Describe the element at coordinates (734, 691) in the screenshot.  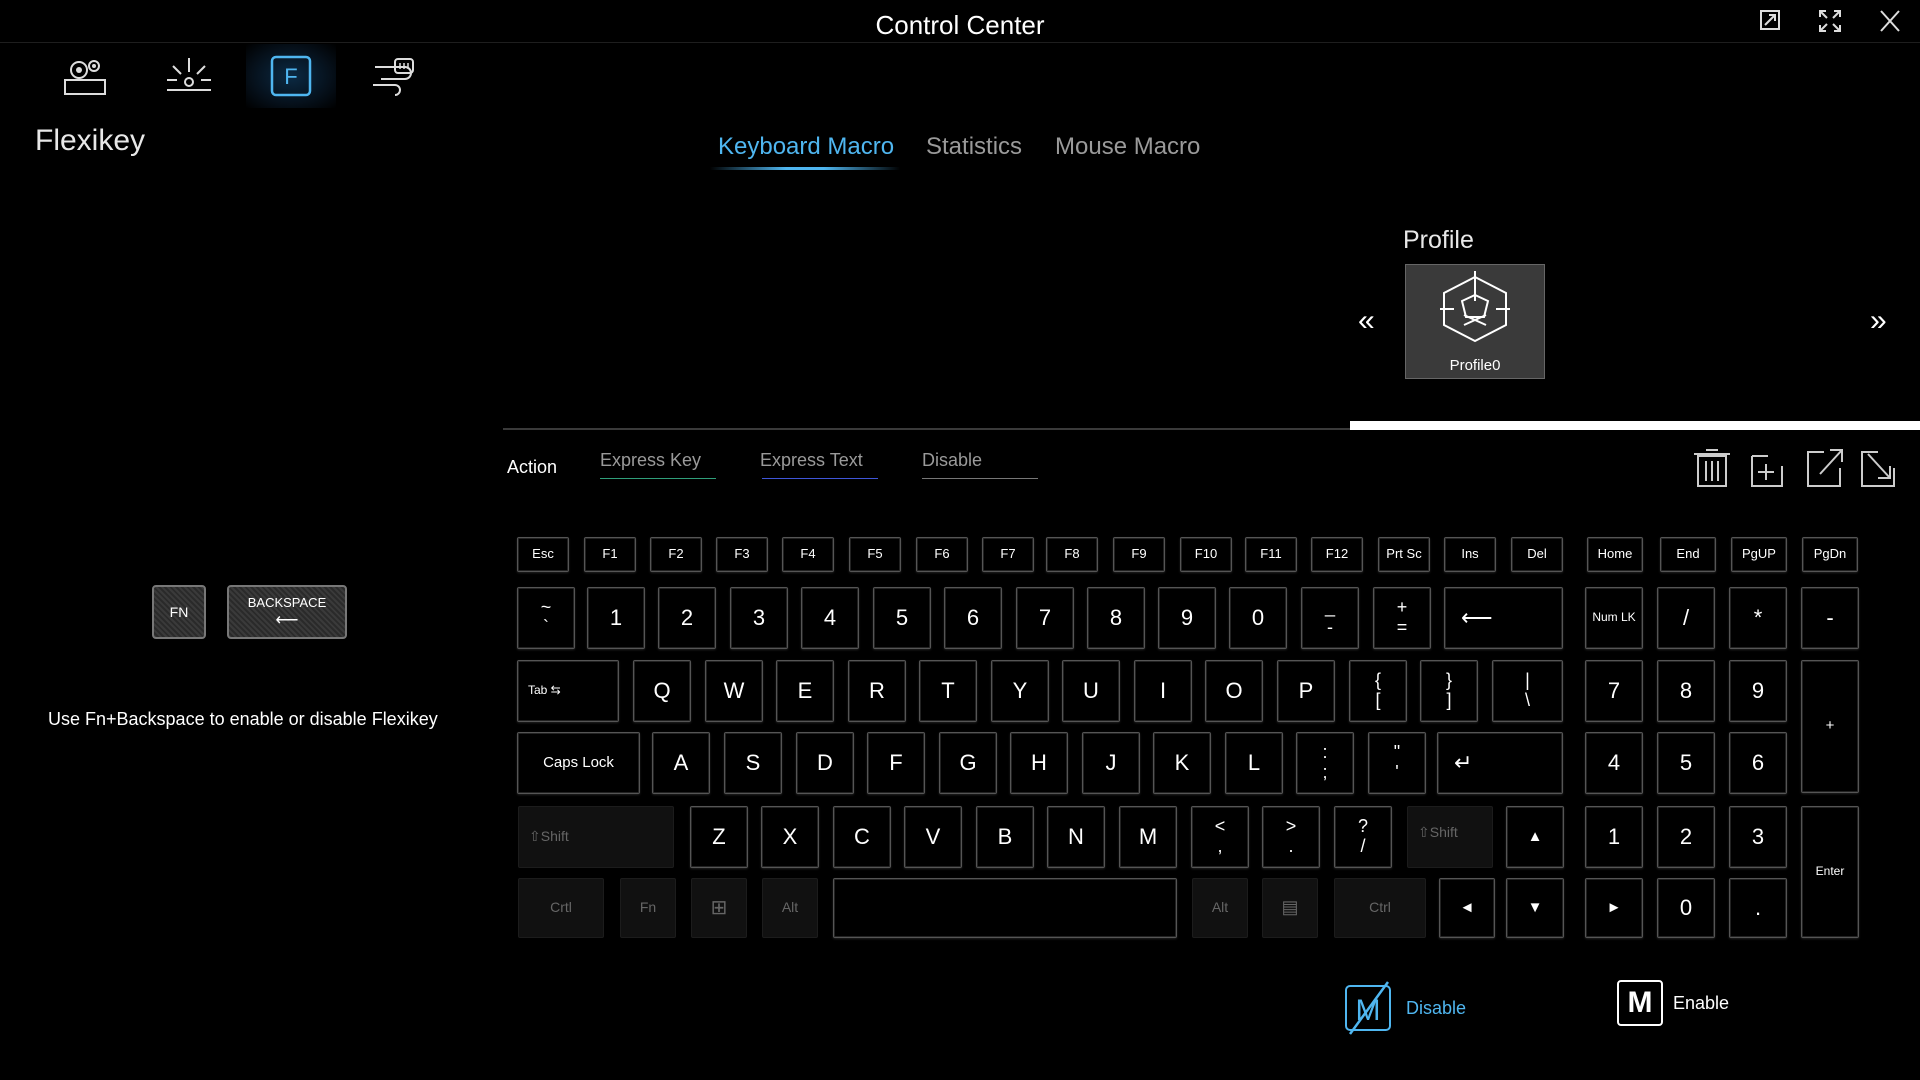
I see `key-w: W` at that location.